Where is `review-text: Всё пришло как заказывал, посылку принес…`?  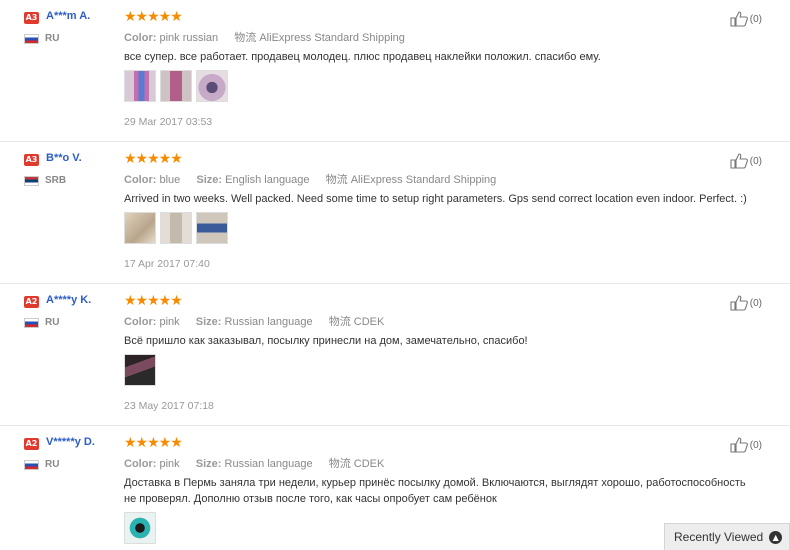 review-text: Всё пришло как заказывал, посылку принес… is located at coordinates (326, 341).